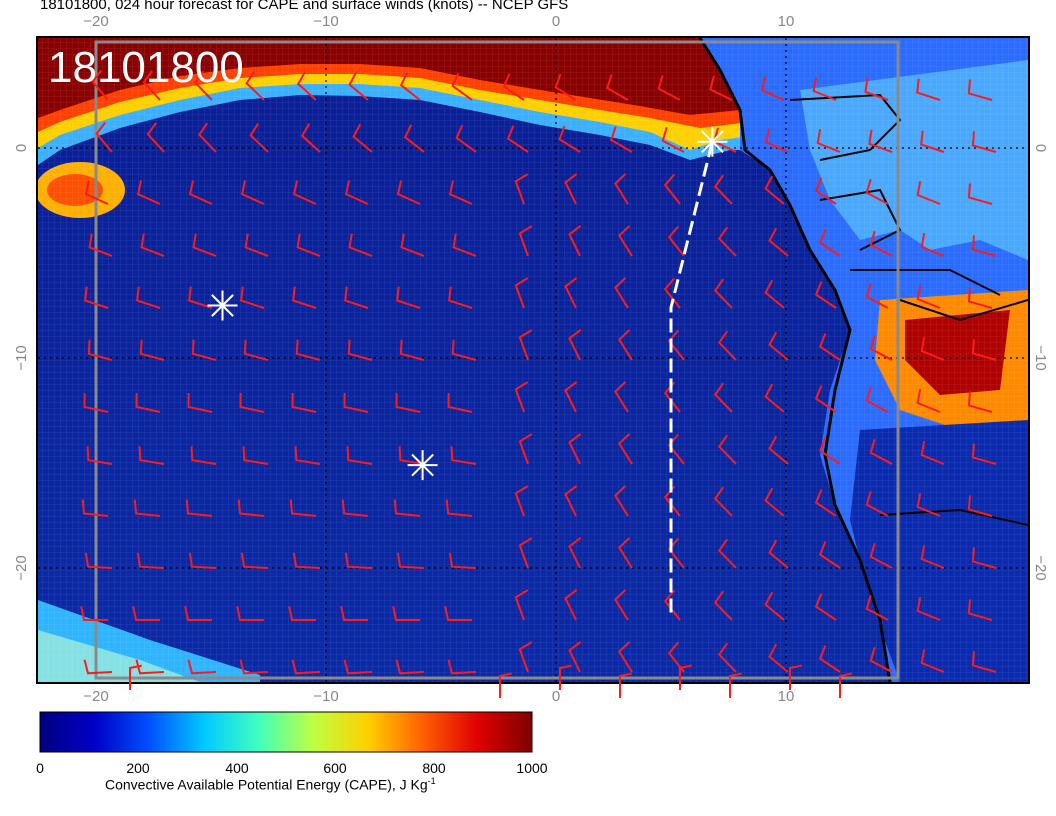 This screenshot has height=816, width=1056. Describe the element at coordinates (40, 768) in the screenshot. I see `colorbar-tick: 0` at that location.